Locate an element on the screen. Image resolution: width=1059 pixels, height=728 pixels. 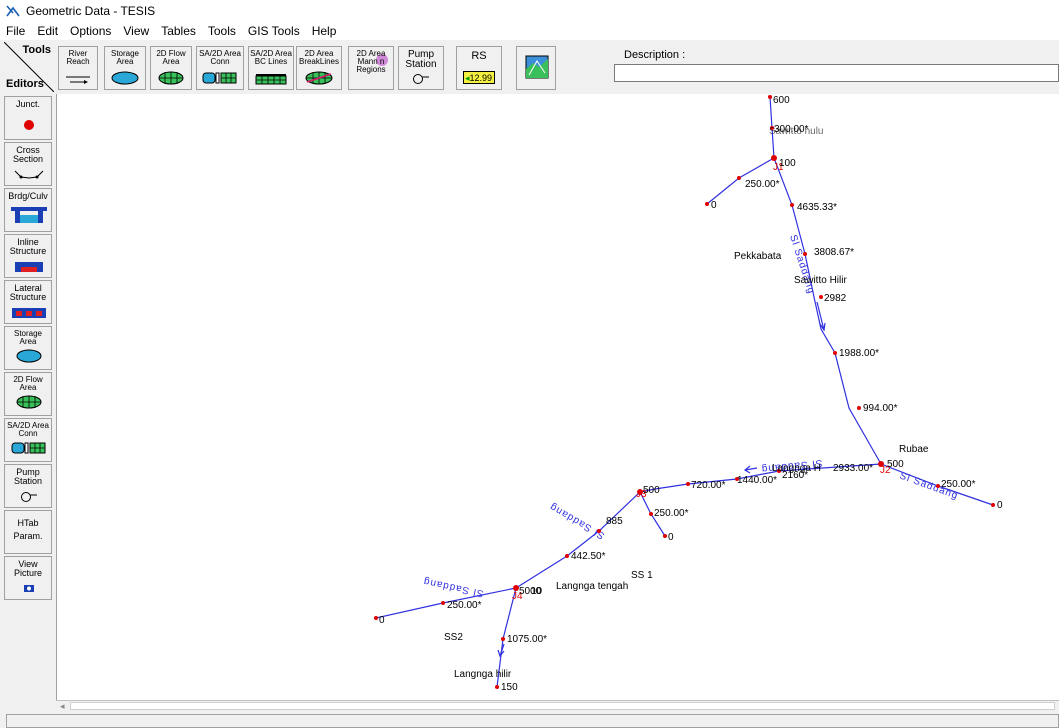
station-label: 3808.67* is located at coordinates (834, 252).